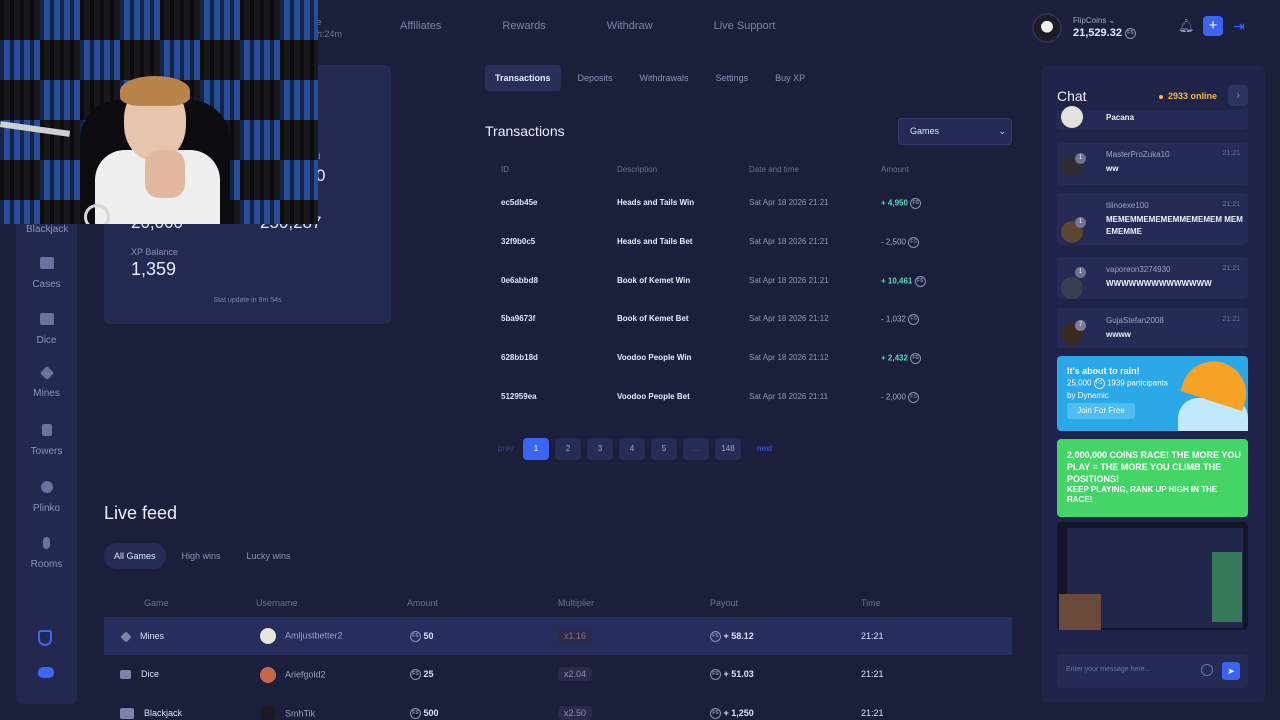 This screenshot has width=1280, height=720. What do you see at coordinates (764, 449) in the screenshot?
I see `pagination-next: next` at bounding box center [764, 449].